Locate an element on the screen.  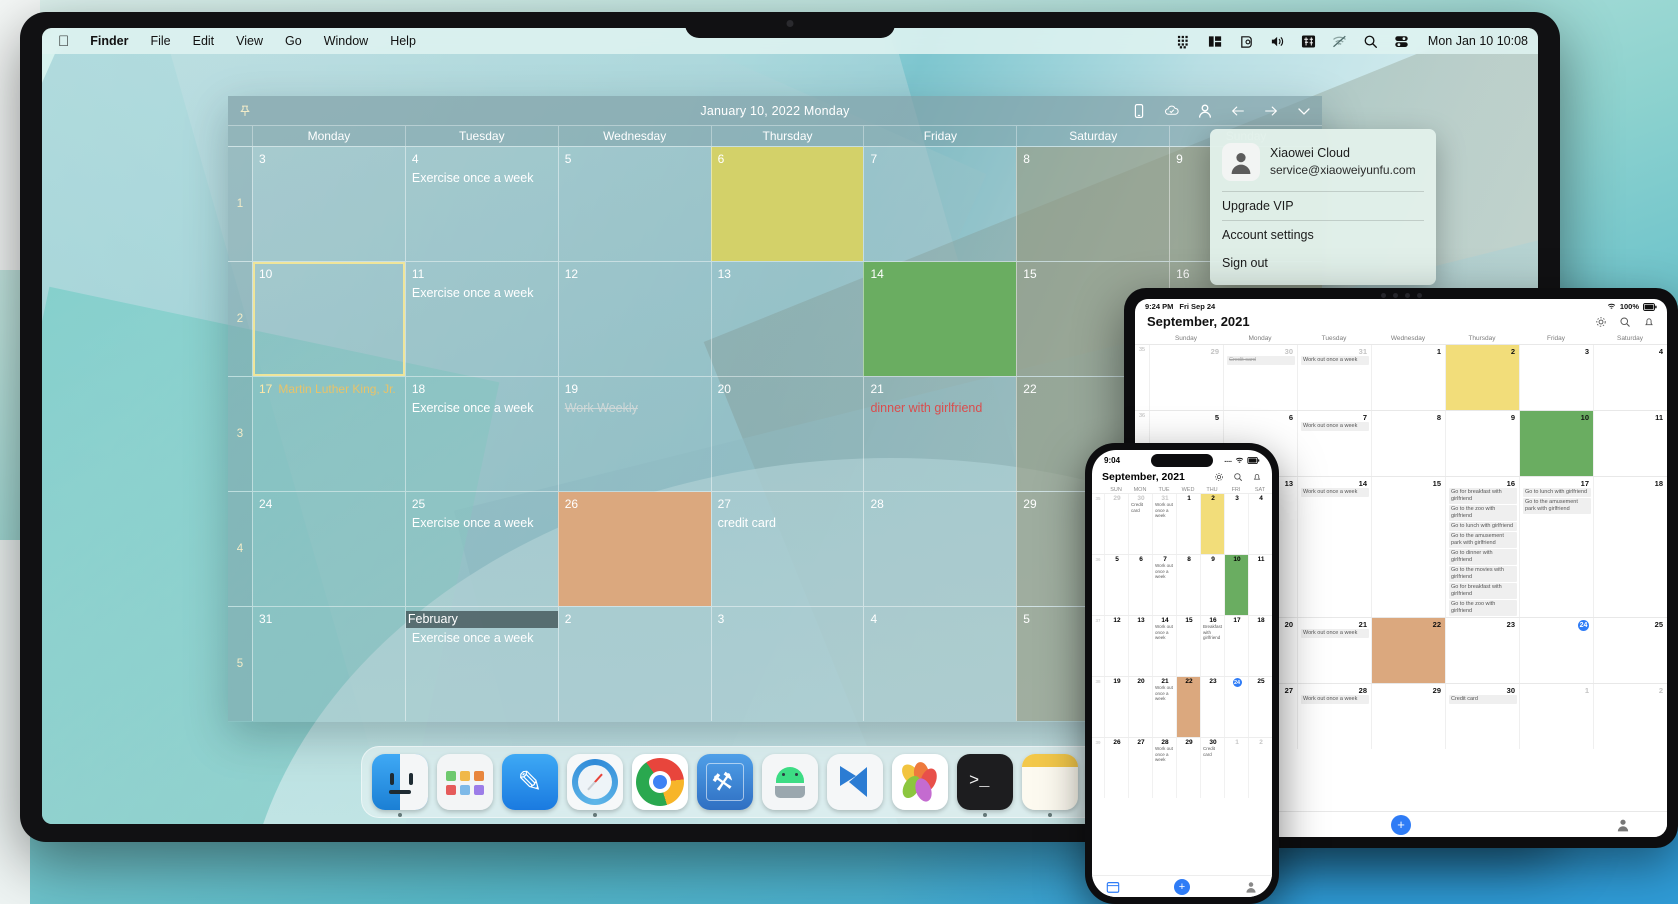
search-icon is located at coordinates (1370, 41).